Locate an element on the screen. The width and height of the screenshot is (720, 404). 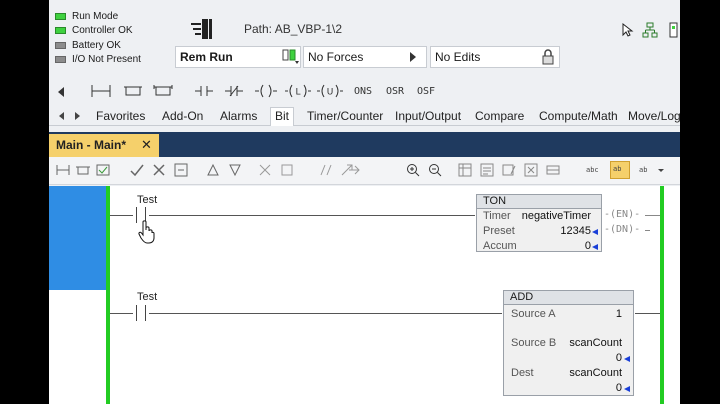
preset-value: 12345 is located at coordinates (575, 231).